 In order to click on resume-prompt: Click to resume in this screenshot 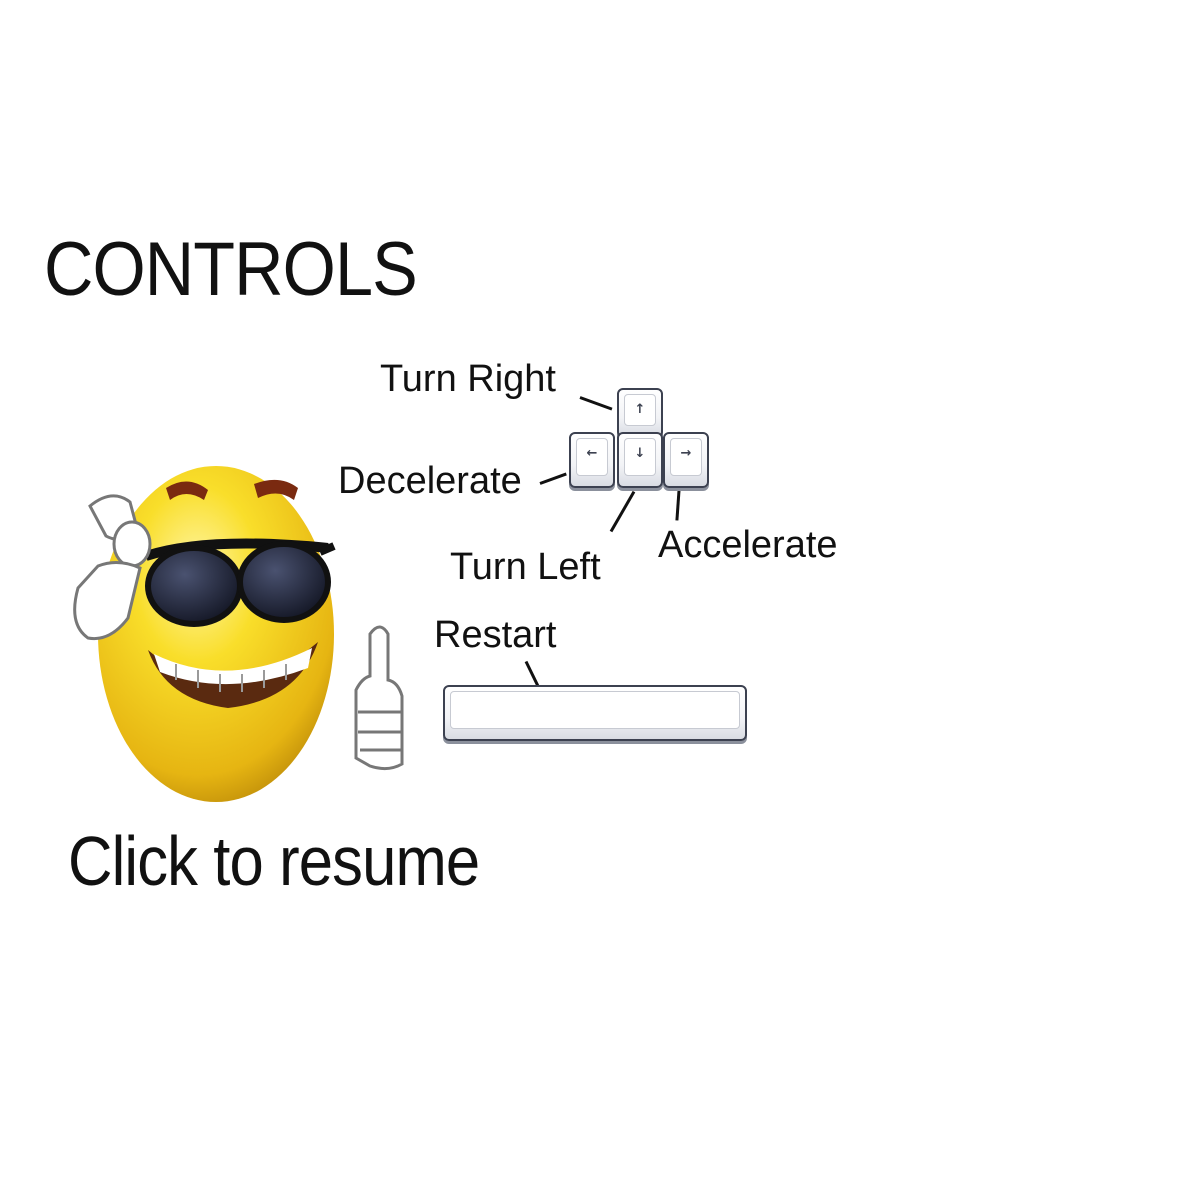, I will do `click(274, 861)`.